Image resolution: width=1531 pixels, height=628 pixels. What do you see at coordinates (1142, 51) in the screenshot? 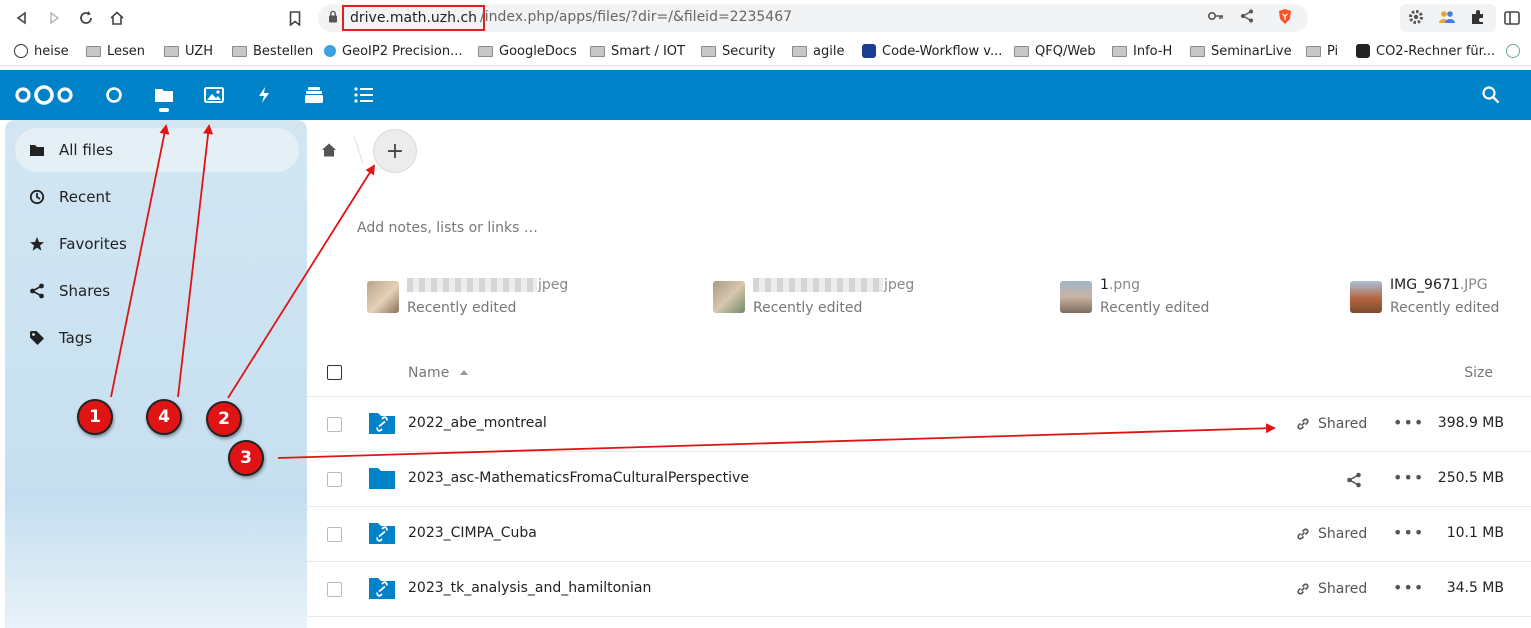
I see `bookmark-item: Info-H` at bounding box center [1142, 51].